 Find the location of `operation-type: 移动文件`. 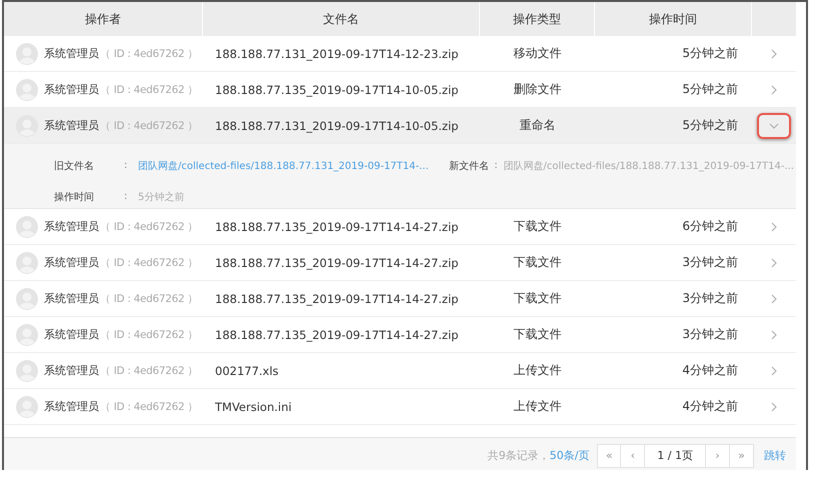

operation-type: 移动文件 is located at coordinates (538, 53).